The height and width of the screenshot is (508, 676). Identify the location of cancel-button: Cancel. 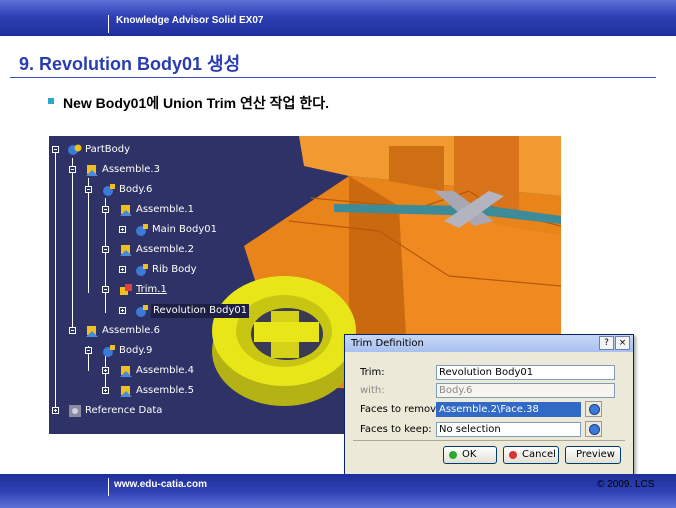
(531, 455).